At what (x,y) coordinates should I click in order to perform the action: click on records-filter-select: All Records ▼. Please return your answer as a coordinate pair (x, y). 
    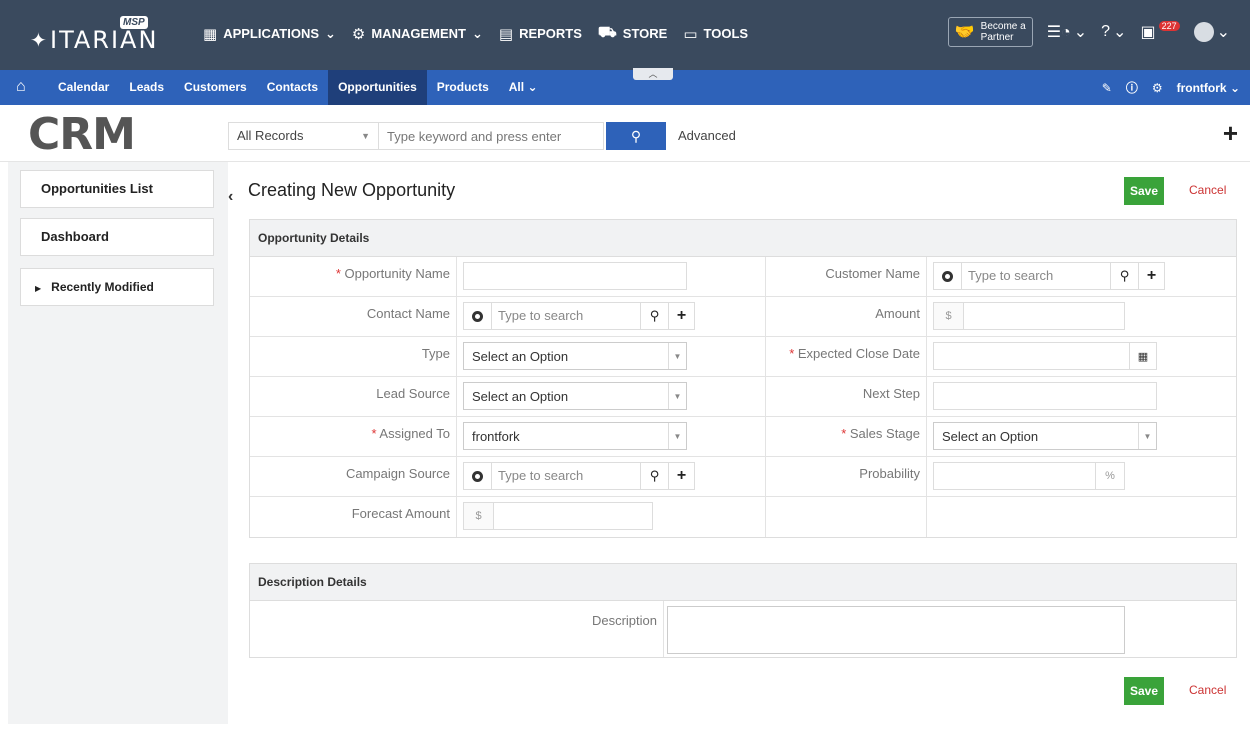
    Looking at the image, I should click on (303, 136).